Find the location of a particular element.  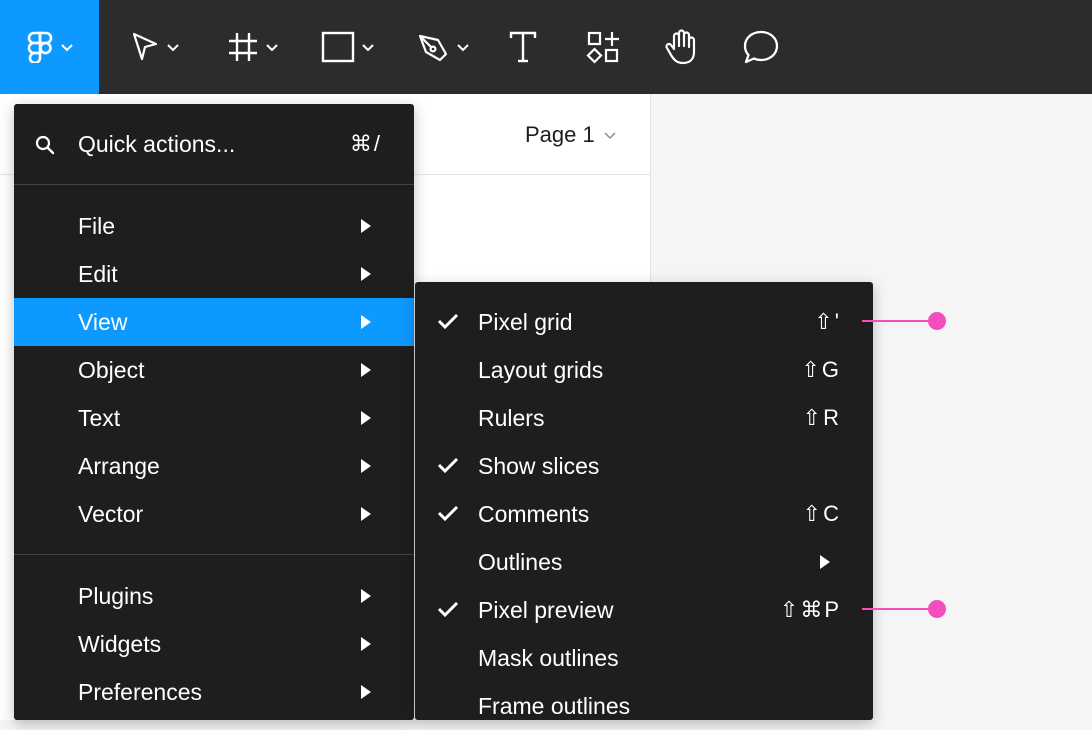

menu-item-label: Preferences is located at coordinates (140, 691).